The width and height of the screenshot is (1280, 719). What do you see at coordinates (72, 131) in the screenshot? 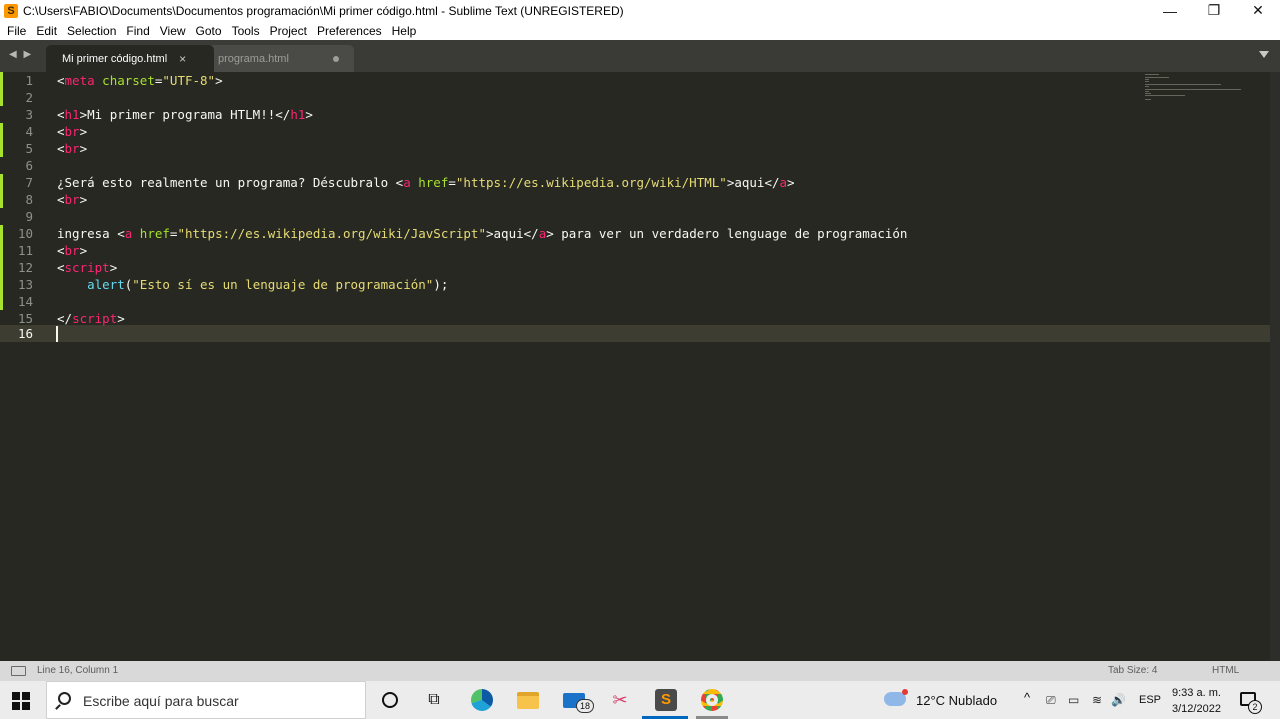
I see `code-line-4: <br>` at bounding box center [72, 131].